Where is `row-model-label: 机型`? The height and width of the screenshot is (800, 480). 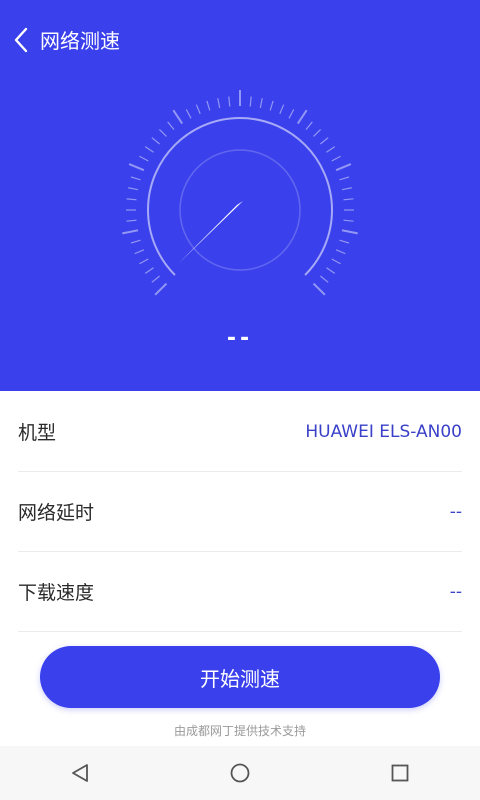 row-model-label: 机型 is located at coordinates (37, 433).